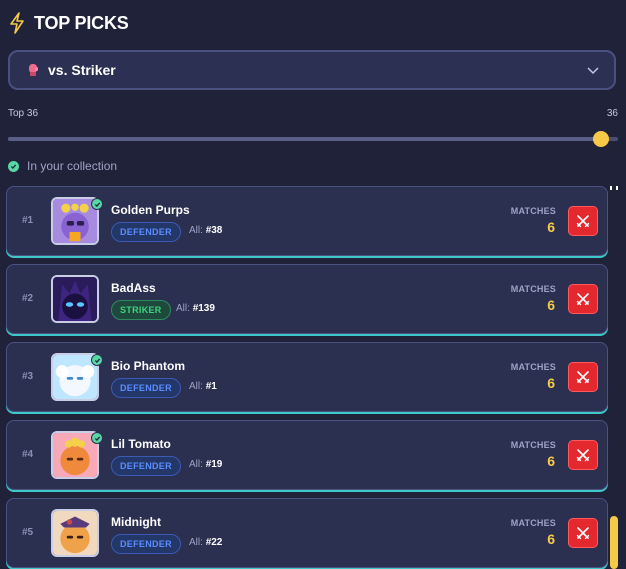 The width and height of the screenshot is (626, 569). What do you see at coordinates (206, 542) in the screenshot?
I see `overall-rank: All: #22` at bounding box center [206, 542].